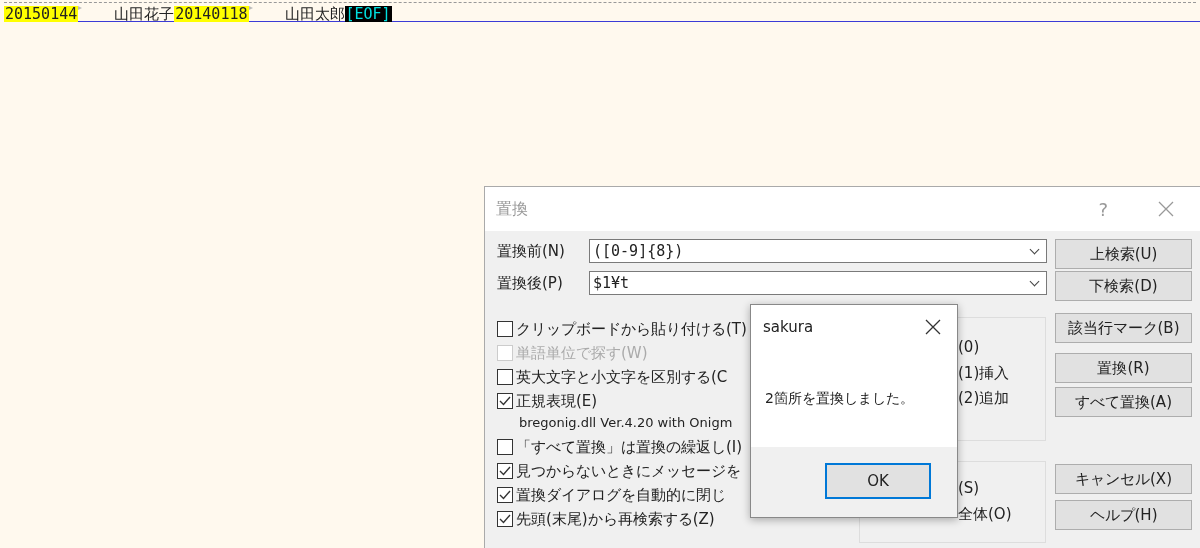  Describe the element at coordinates (969, 347) in the screenshot. I see `option-text: (0)` at that location.